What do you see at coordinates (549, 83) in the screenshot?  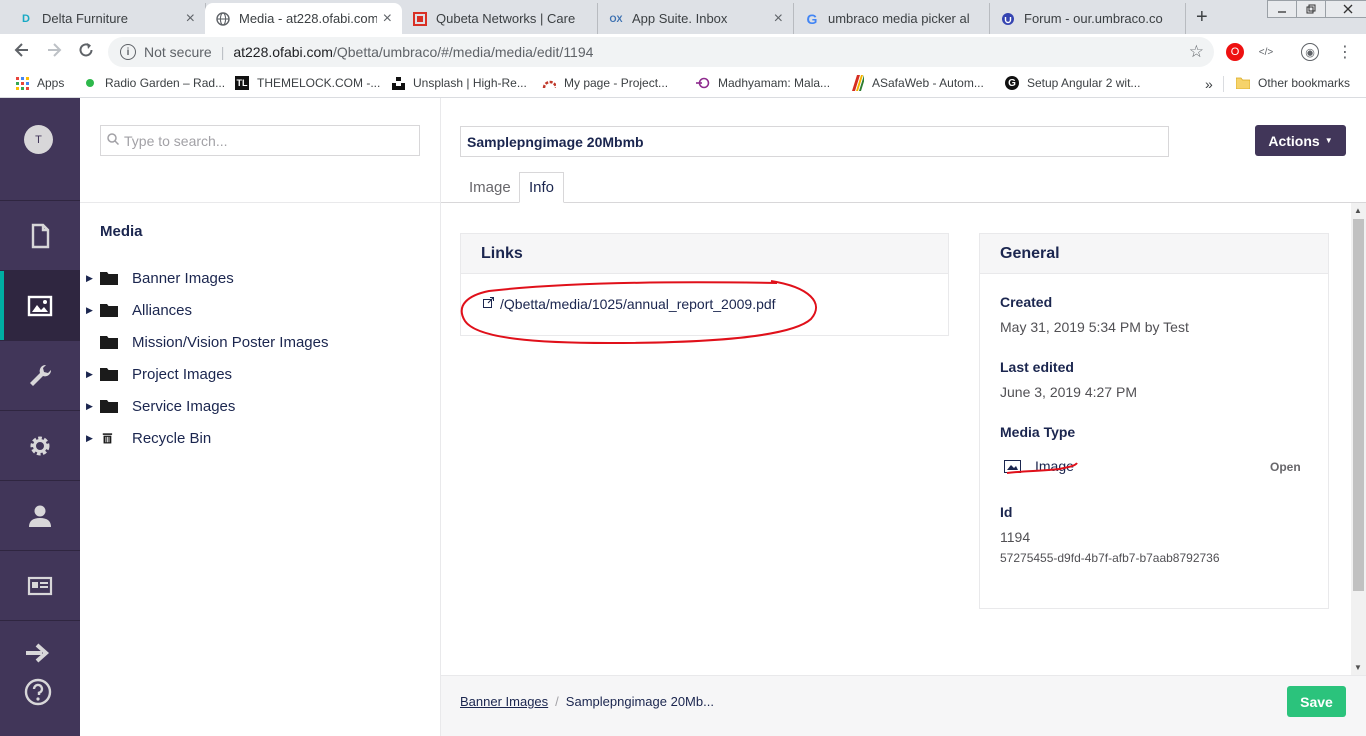 I see `project-arc-icon` at bounding box center [549, 83].